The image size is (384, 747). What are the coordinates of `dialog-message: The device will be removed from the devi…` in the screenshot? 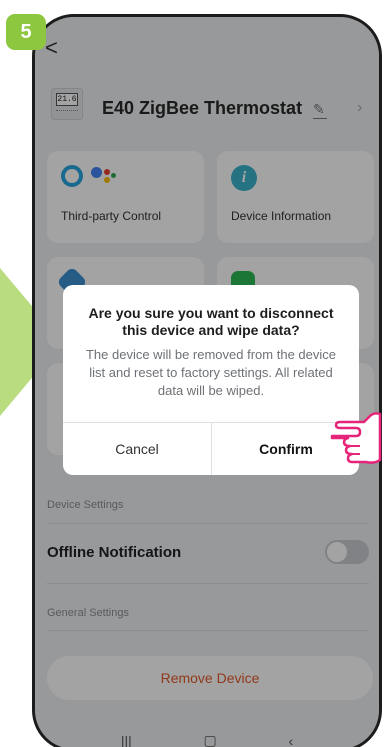 It's located at (210, 372).